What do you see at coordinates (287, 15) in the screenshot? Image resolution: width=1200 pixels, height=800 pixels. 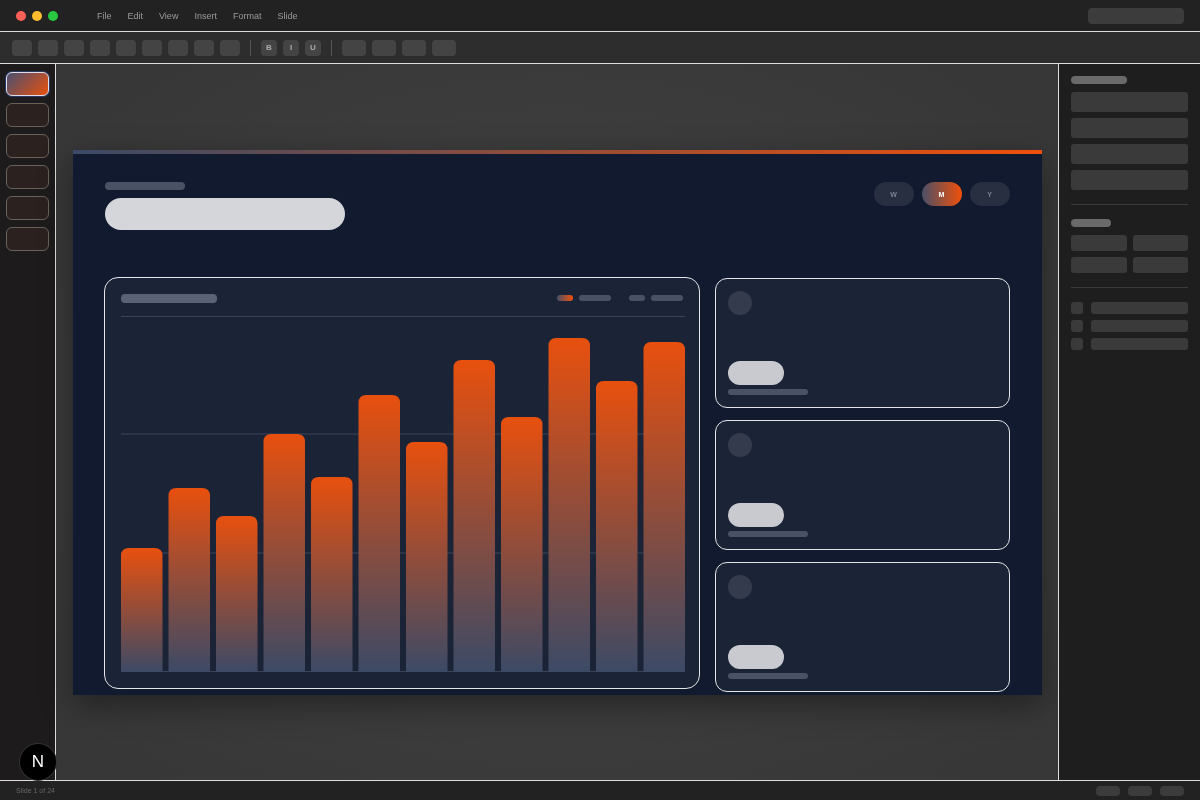 I see `menu-item: Slide` at bounding box center [287, 15].